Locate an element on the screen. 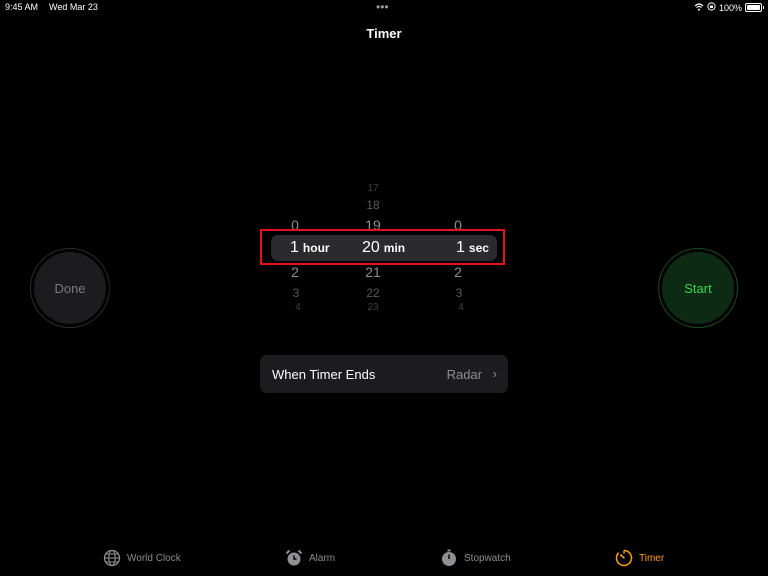 Image resolution: width=768 pixels, height=576 pixels. chevron-right-icon: › is located at coordinates (494, 373).